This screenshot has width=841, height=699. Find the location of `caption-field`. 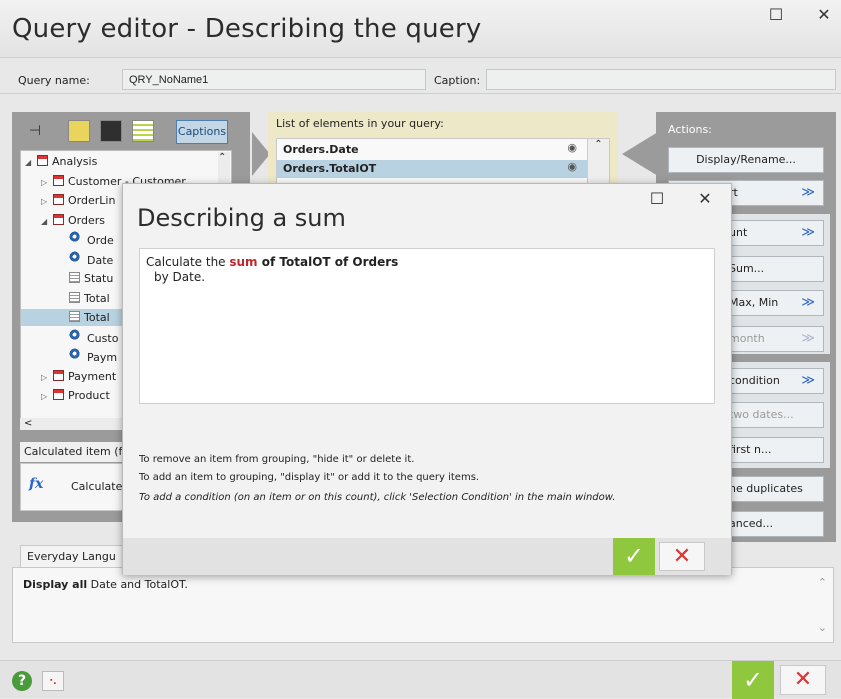

caption-field is located at coordinates (661, 79).